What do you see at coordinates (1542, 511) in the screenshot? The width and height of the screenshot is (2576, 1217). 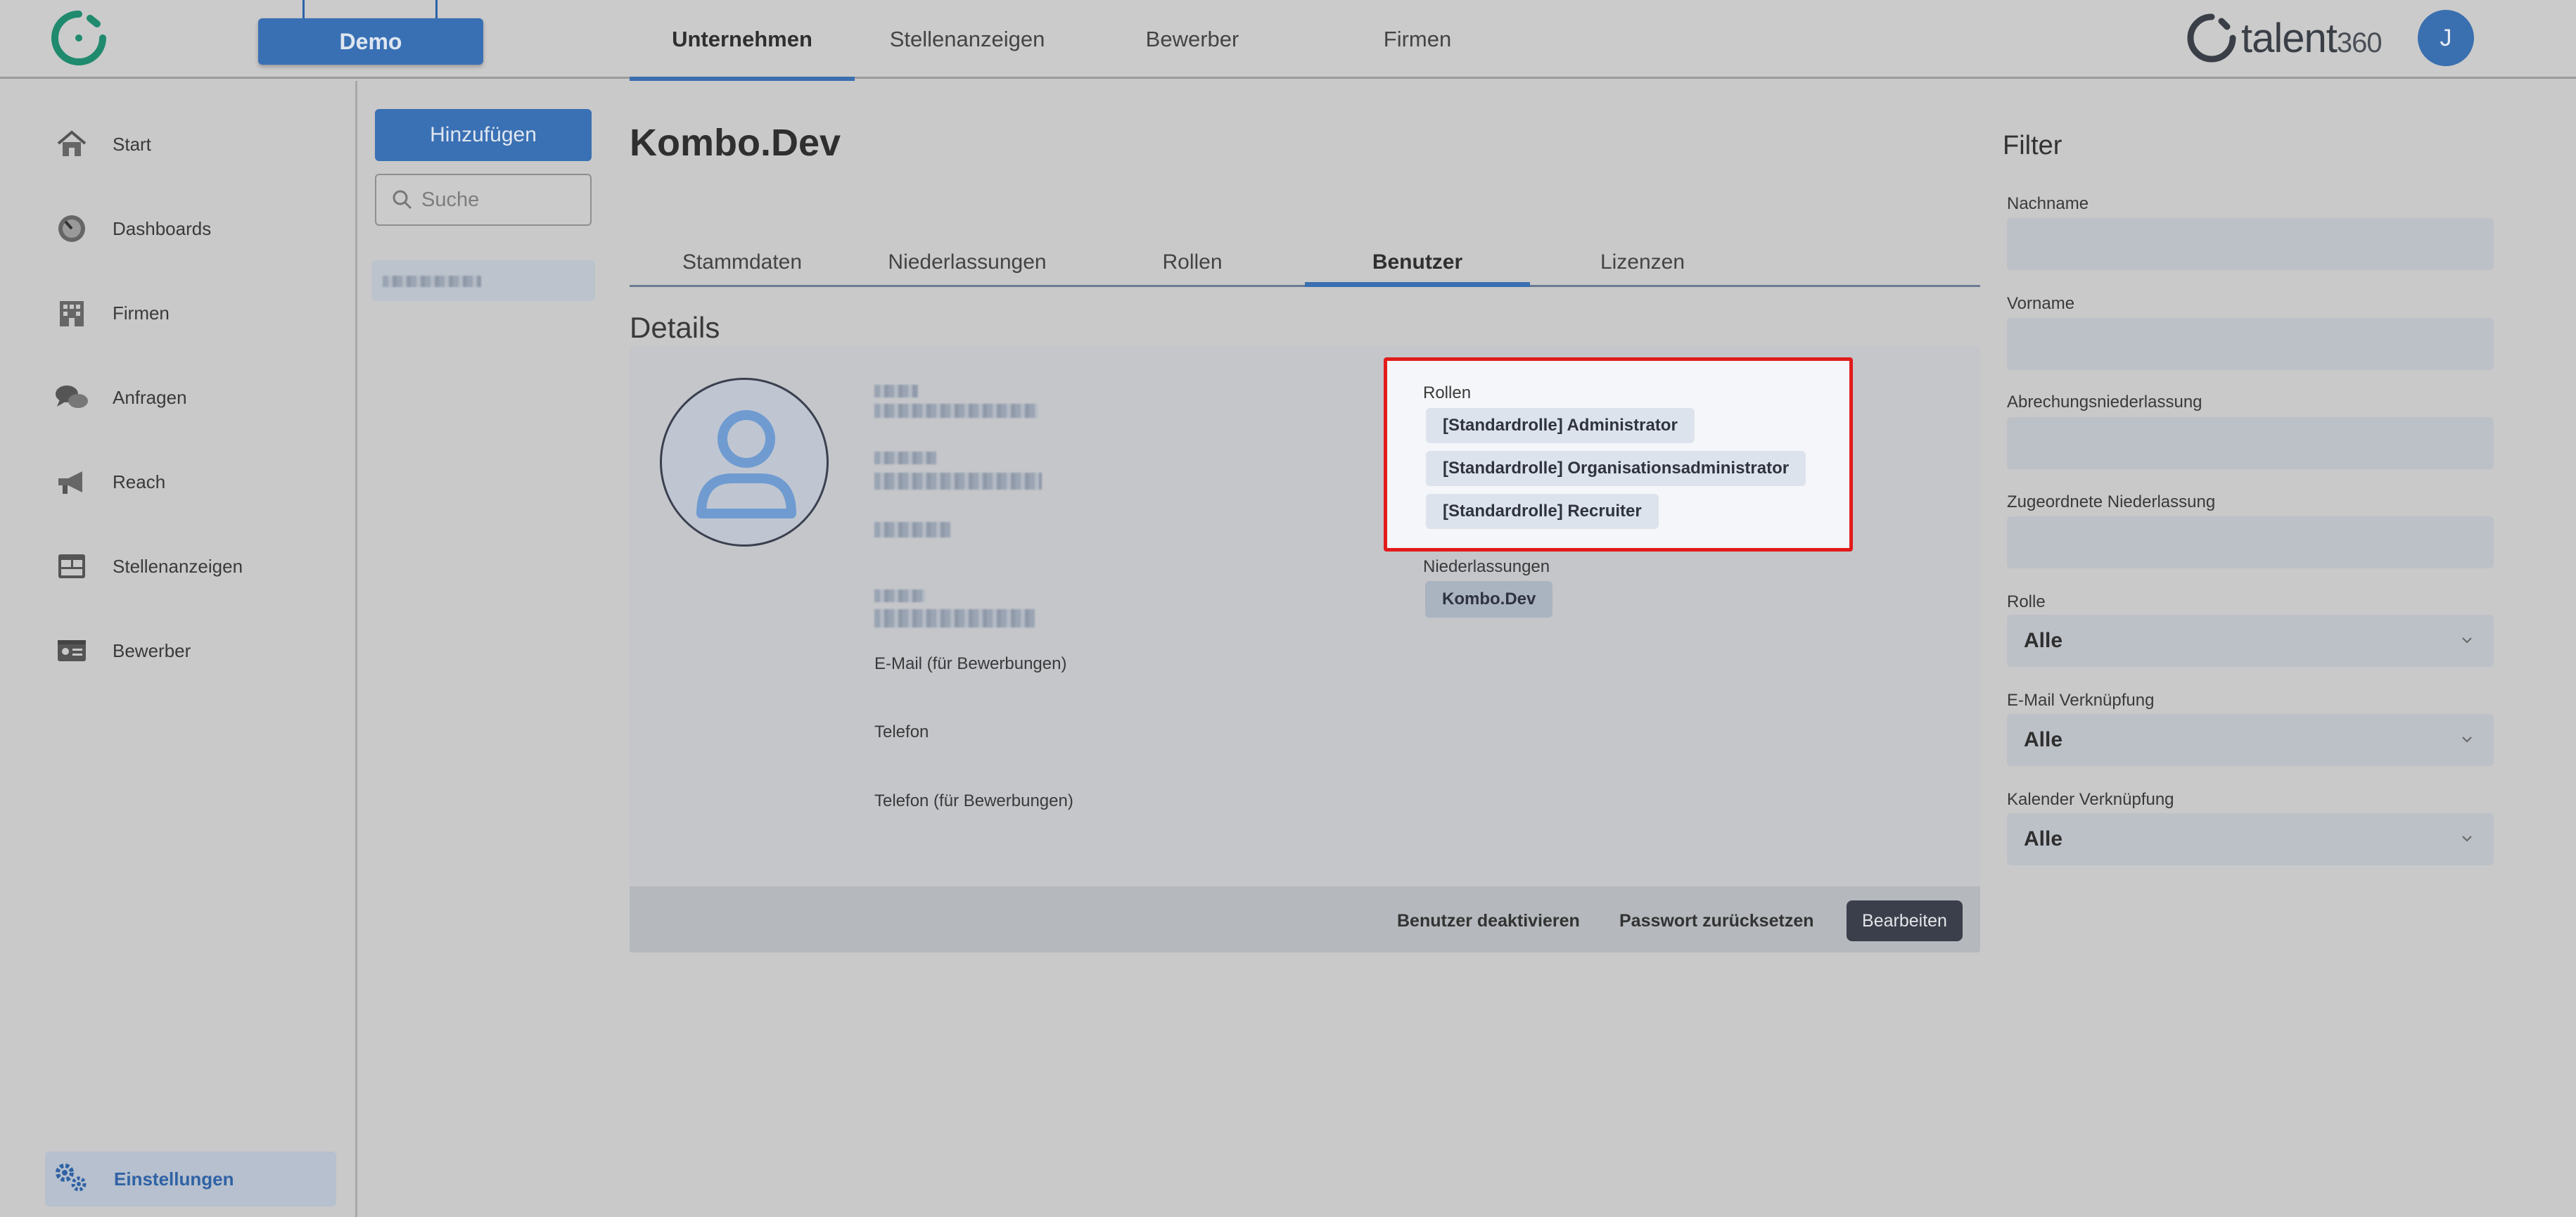 I see `role-chip: [Standardrolle] Recruiter` at bounding box center [1542, 511].